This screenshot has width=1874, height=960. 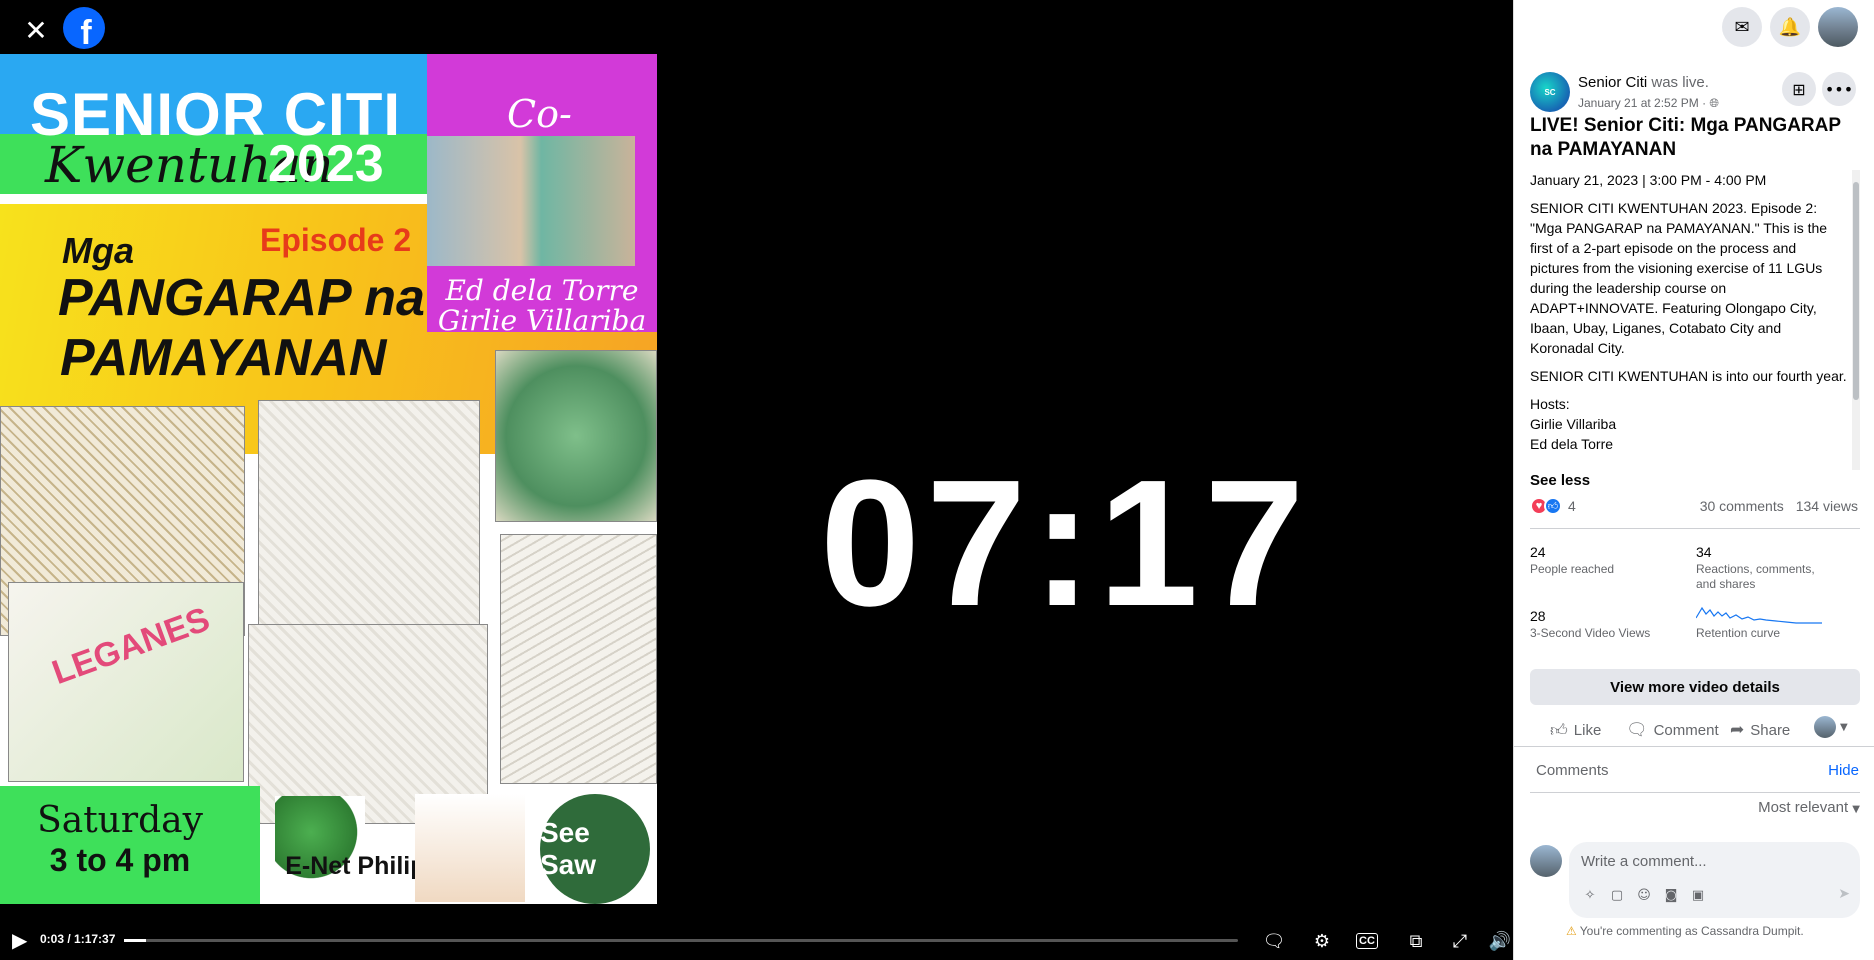 What do you see at coordinates (1742, 506) in the screenshot?
I see `comments-count: 30 comments` at bounding box center [1742, 506].